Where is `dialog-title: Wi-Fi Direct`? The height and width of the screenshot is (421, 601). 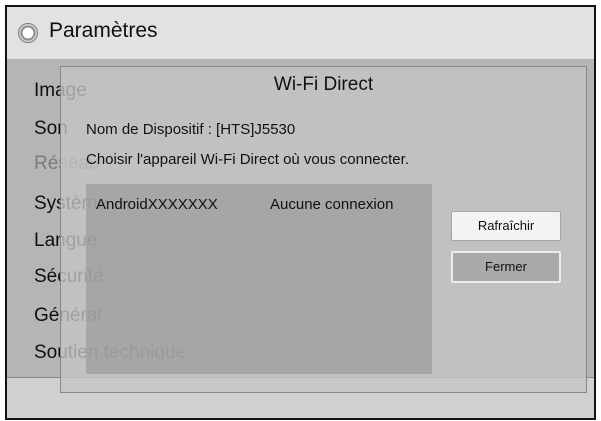 dialog-title: Wi-Fi Direct is located at coordinates (323, 84).